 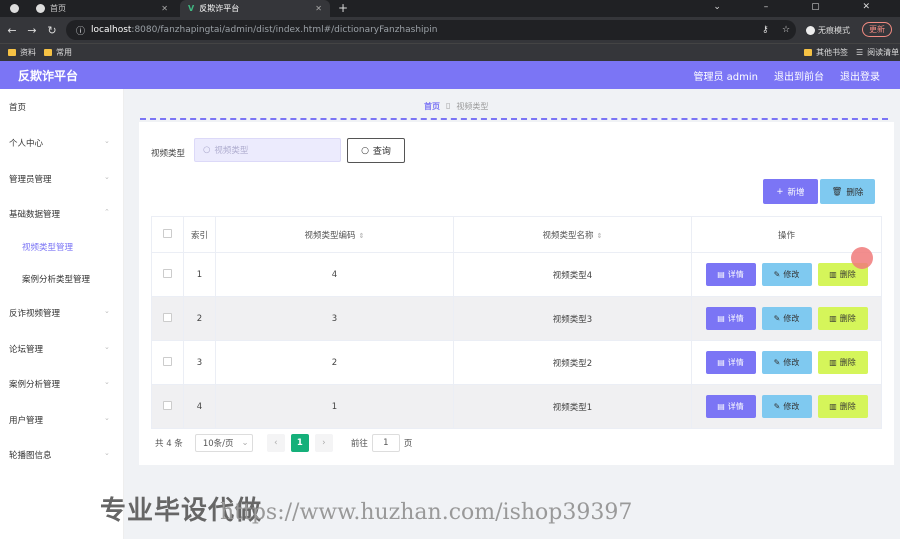 I want to click on cell-name: 视频类型3, so click(x=572, y=318).